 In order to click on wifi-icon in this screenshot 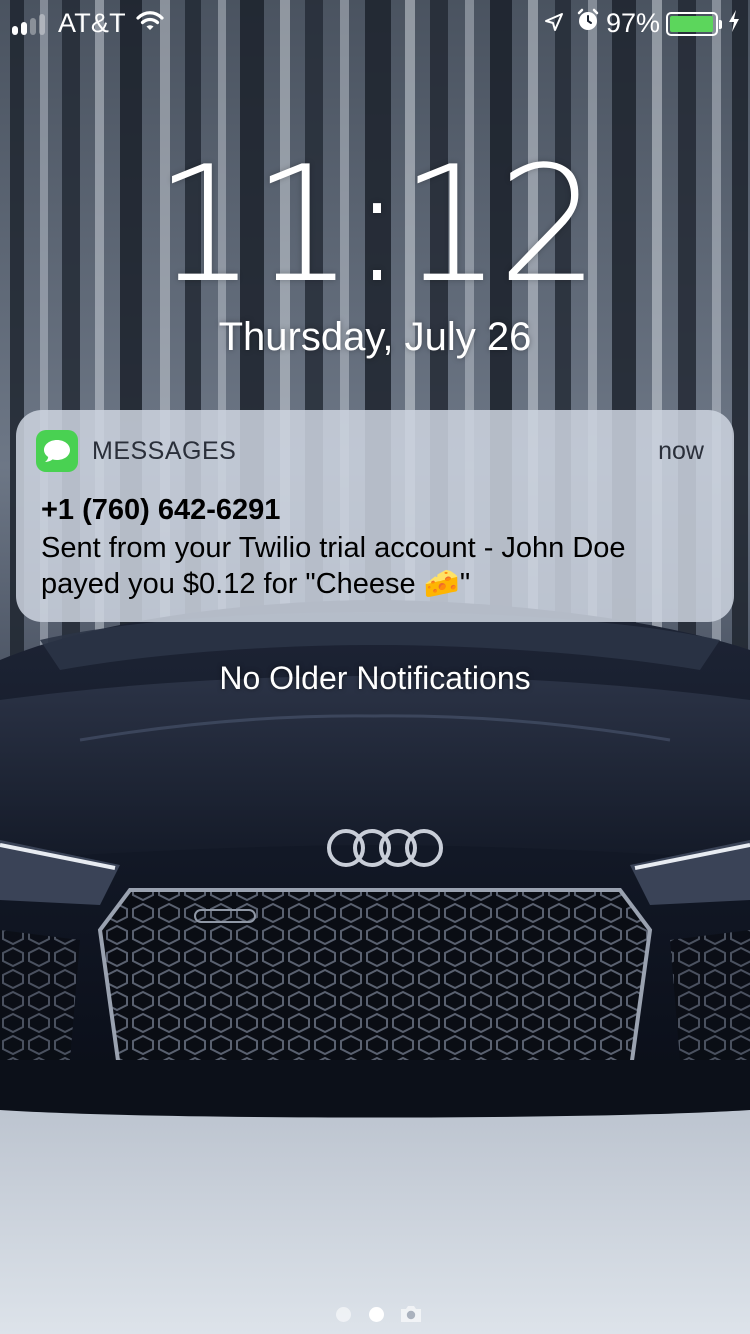, I will do `click(150, 23)`.